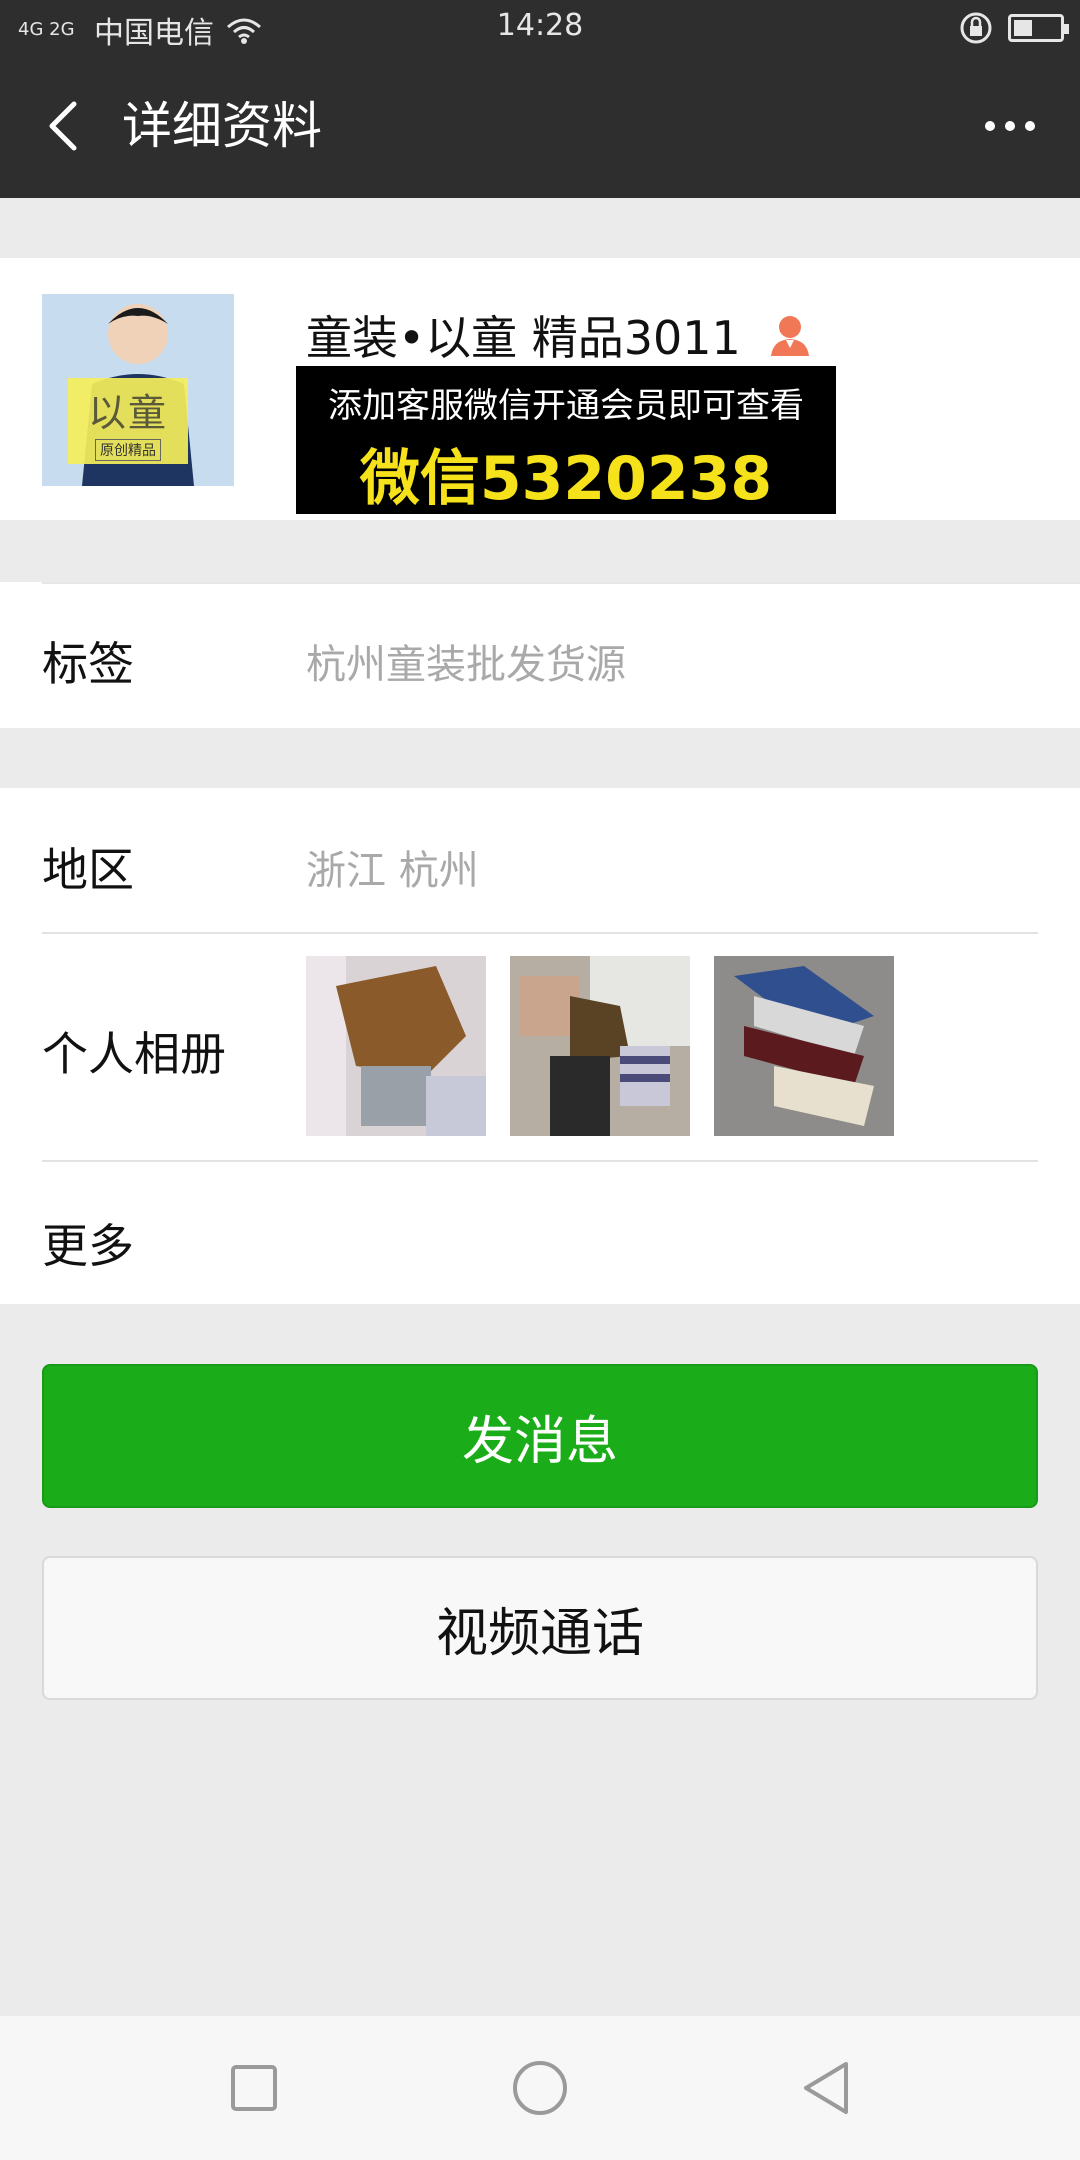 The height and width of the screenshot is (2160, 1080). Describe the element at coordinates (466, 665) in the screenshot. I see `tags-value: 杭州童装批发货源` at that location.